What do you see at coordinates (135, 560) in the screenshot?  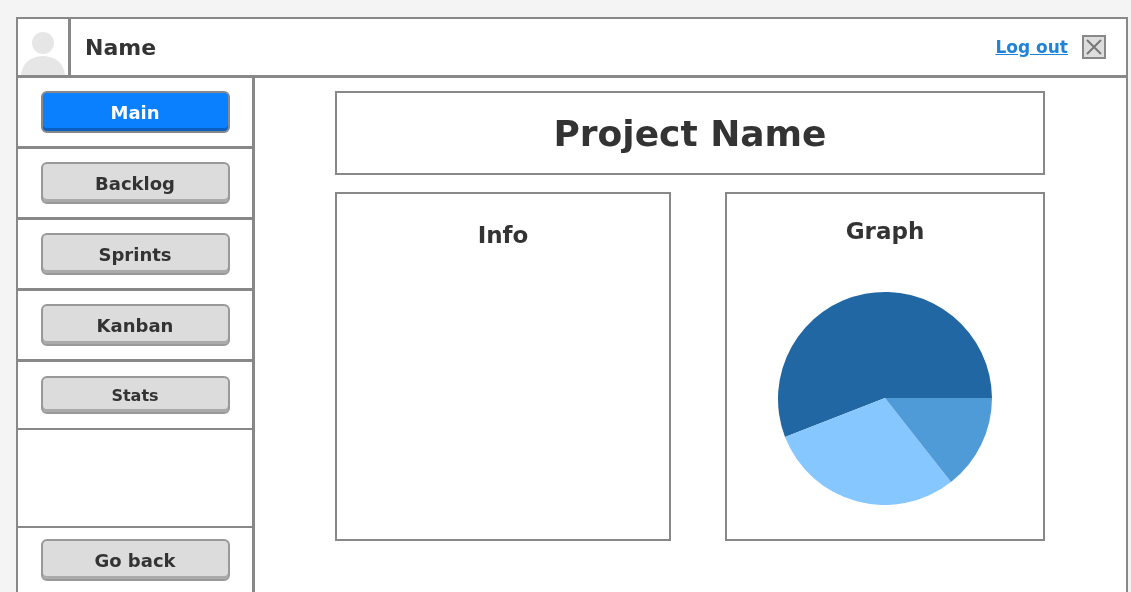 I see `go-back-button: Go back` at bounding box center [135, 560].